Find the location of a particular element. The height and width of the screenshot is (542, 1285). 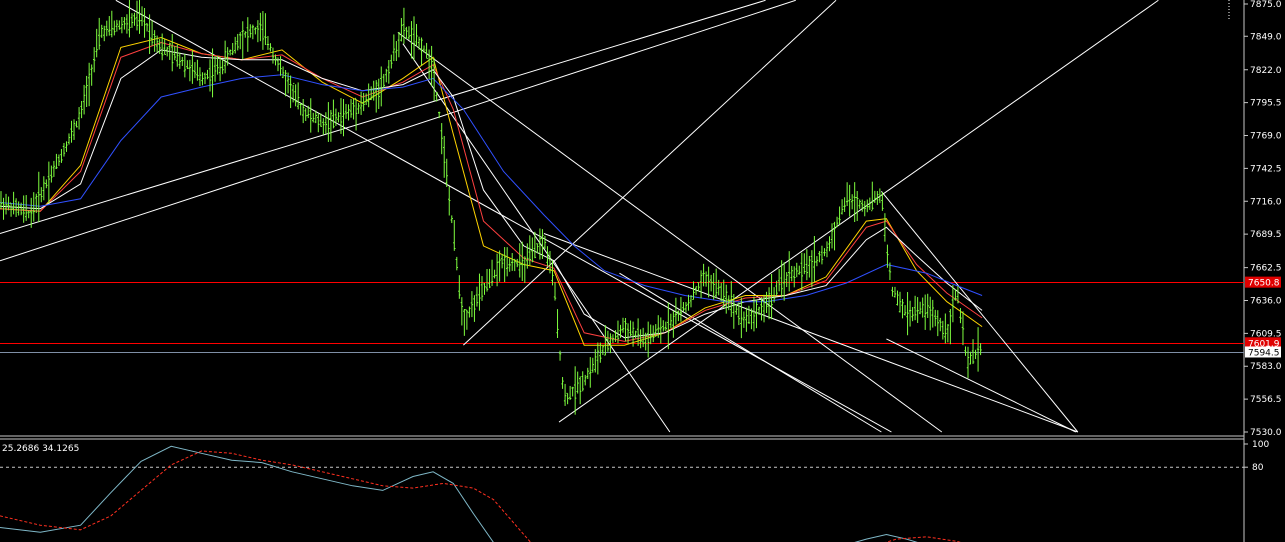

osc-tick-label: 100 is located at coordinates (1260, 445).